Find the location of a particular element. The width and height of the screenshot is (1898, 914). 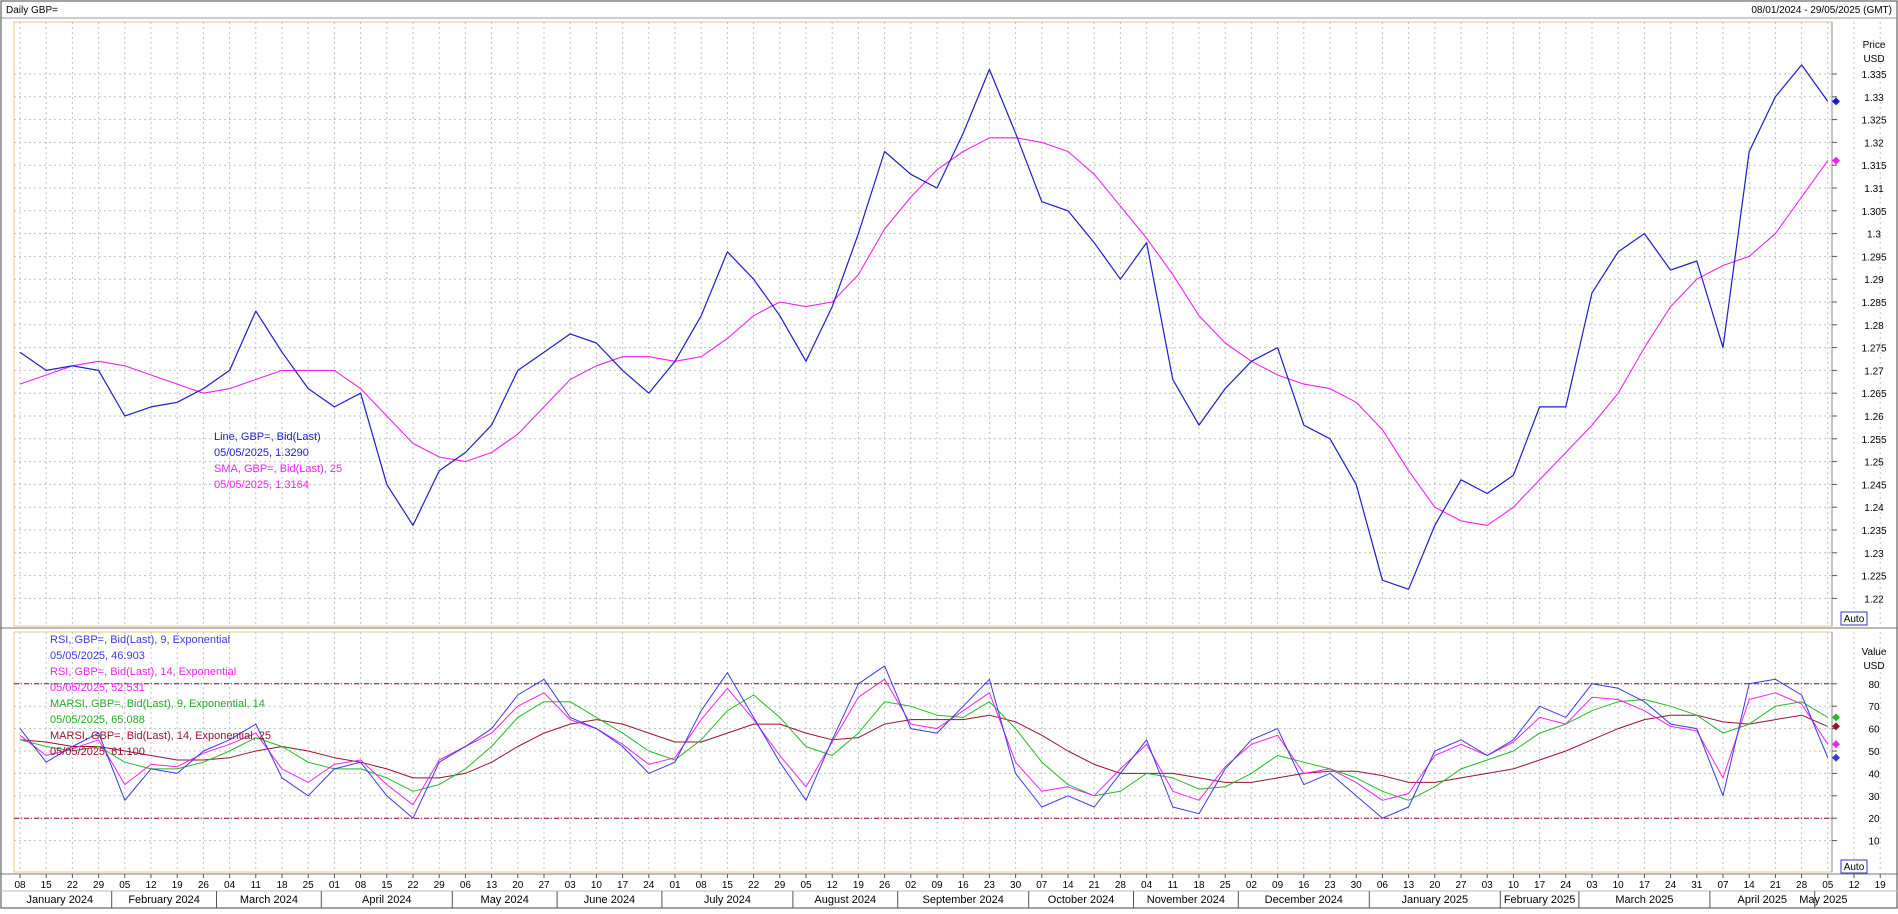

indicator-auto-button: Auto is located at coordinates (1854, 866).